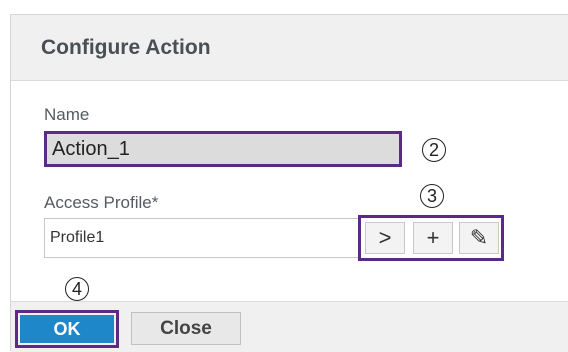 The width and height of the screenshot is (568, 352). What do you see at coordinates (126, 47) in the screenshot?
I see `dialog-title: Configure Action` at bounding box center [126, 47].